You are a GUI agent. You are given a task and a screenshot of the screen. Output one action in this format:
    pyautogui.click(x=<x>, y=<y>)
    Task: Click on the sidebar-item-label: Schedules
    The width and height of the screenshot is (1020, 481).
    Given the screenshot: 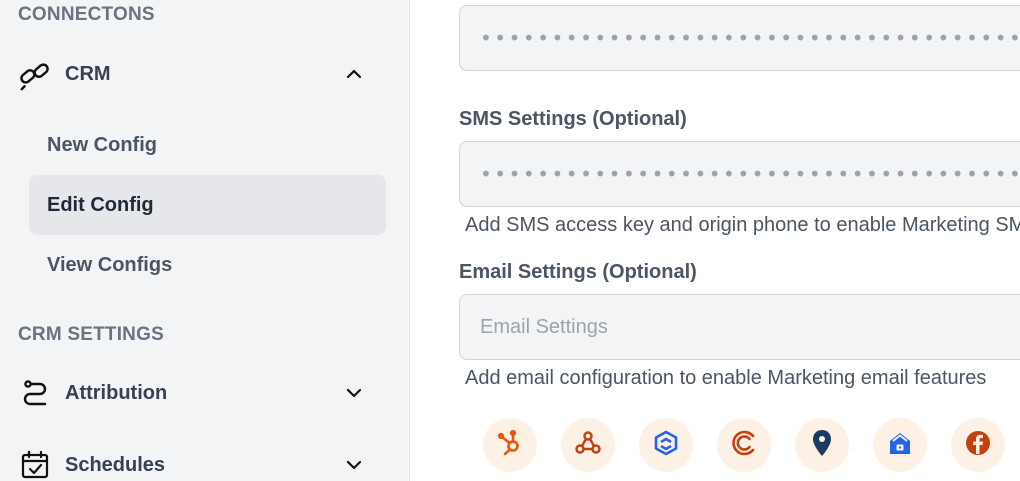 What is the action you would take?
    pyautogui.click(x=115, y=464)
    